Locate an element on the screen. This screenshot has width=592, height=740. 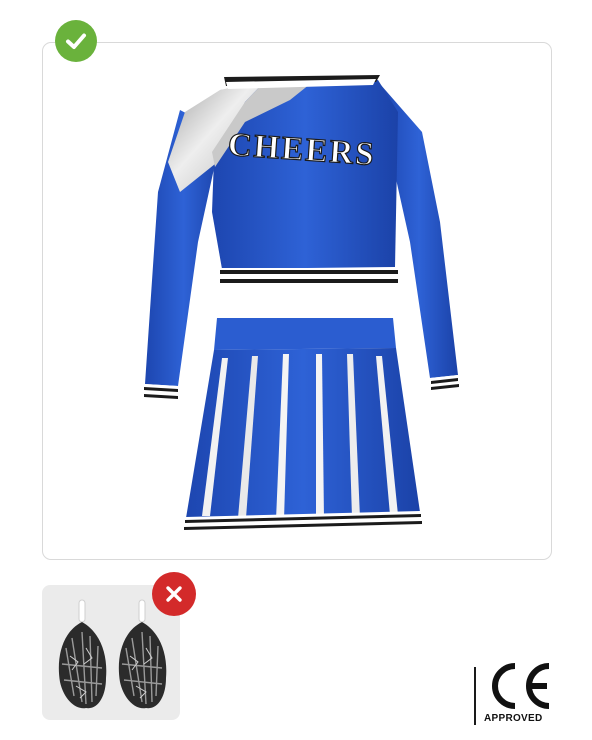
not-included-badge is located at coordinates (174, 594).